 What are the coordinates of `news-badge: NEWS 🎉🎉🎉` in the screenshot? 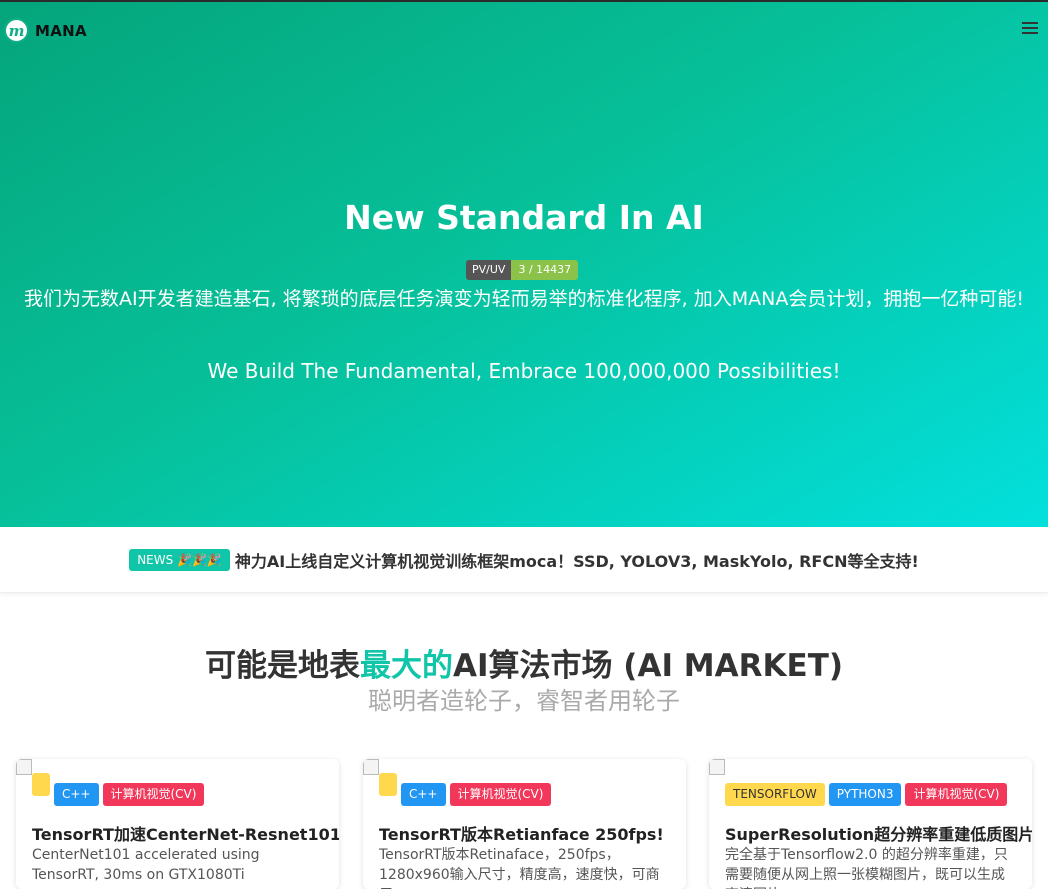 It's located at (179, 559).